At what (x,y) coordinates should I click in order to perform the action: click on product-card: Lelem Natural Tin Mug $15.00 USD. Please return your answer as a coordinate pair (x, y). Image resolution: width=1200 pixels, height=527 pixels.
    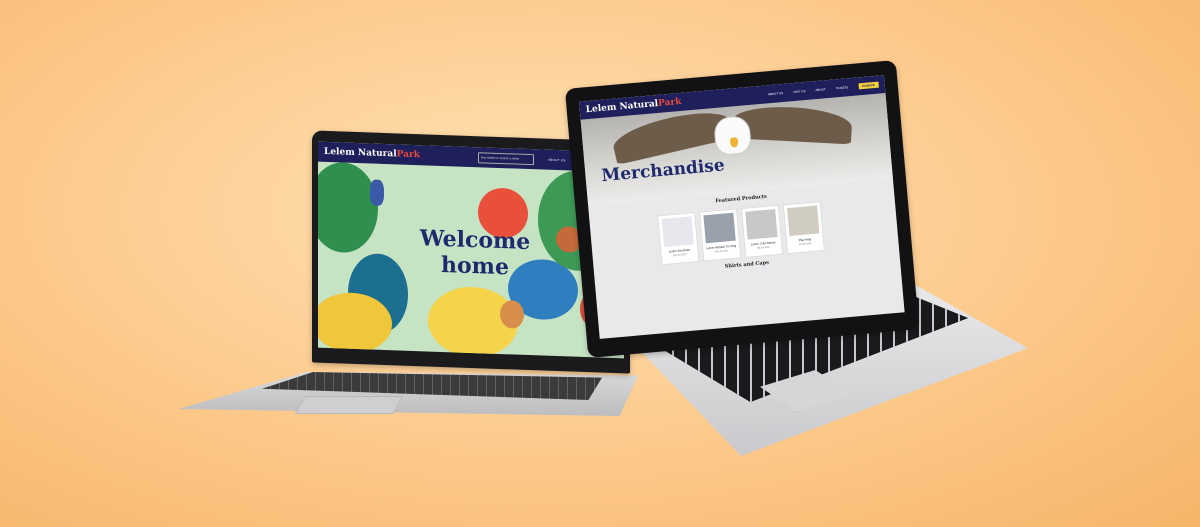
    Looking at the image, I should click on (720, 235).